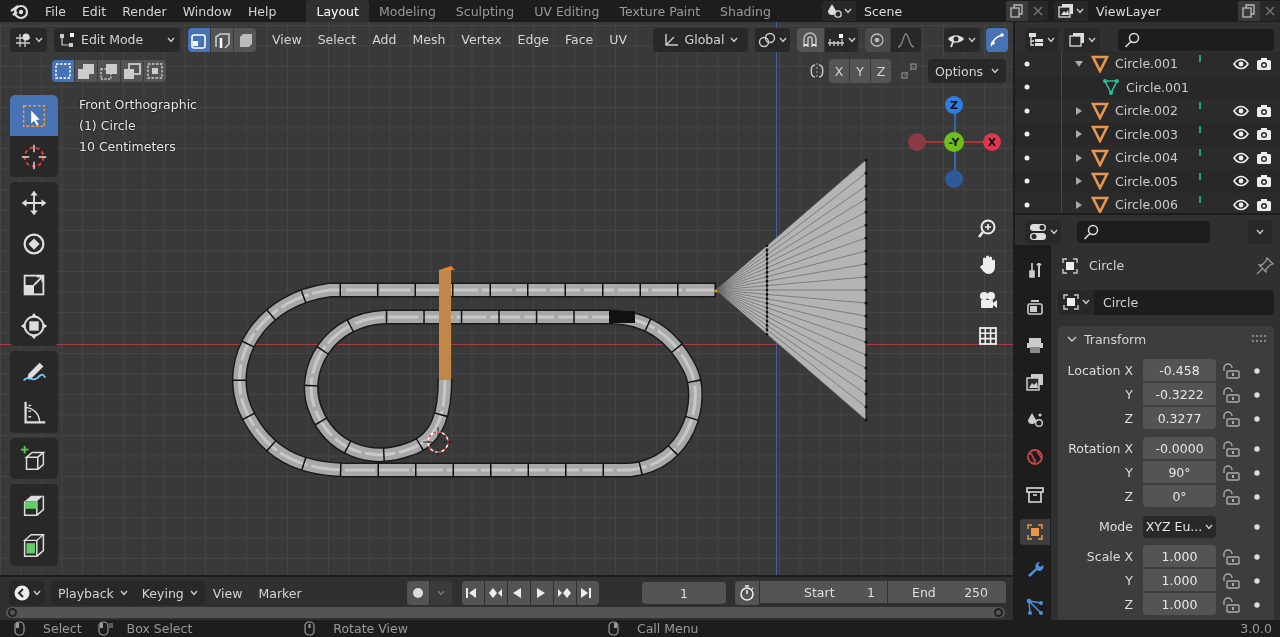 This screenshot has width=1280, height=637. Describe the element at coordinates (579, 39) in the screenshot. I see `menu-item: Face` at that location.